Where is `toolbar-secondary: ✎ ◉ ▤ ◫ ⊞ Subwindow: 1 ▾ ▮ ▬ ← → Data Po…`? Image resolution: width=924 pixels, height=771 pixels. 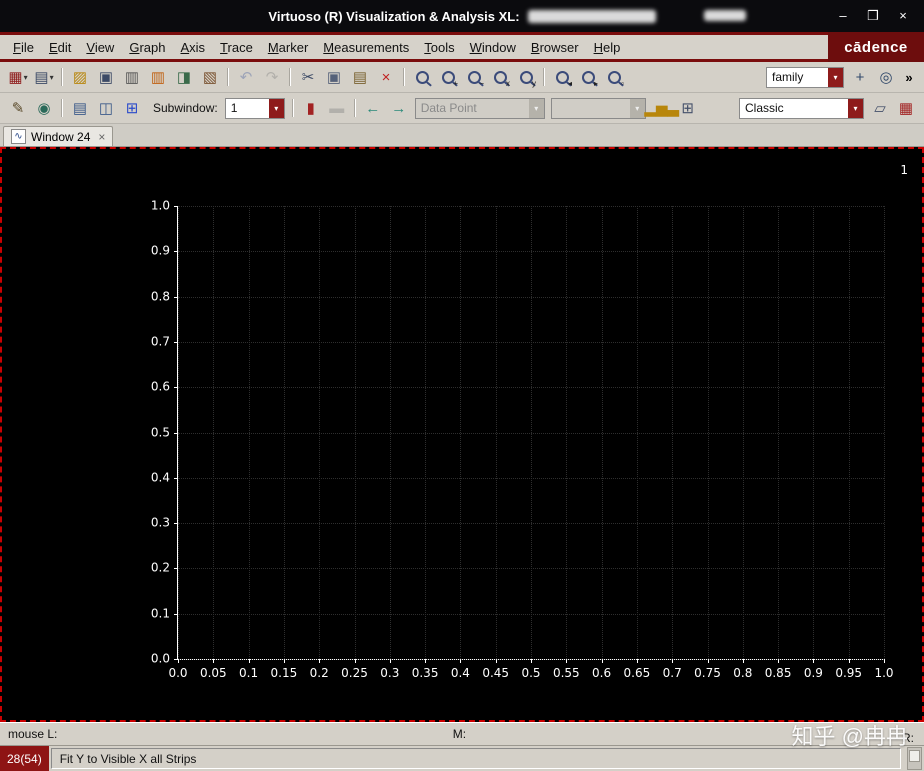 toolbar-secondary: ✎ ◉ ▤ ◫ ⊞ Subwindow: 1 ▾ ▮ ▬ ← → Data Po… is located at coordinates (462, 108).